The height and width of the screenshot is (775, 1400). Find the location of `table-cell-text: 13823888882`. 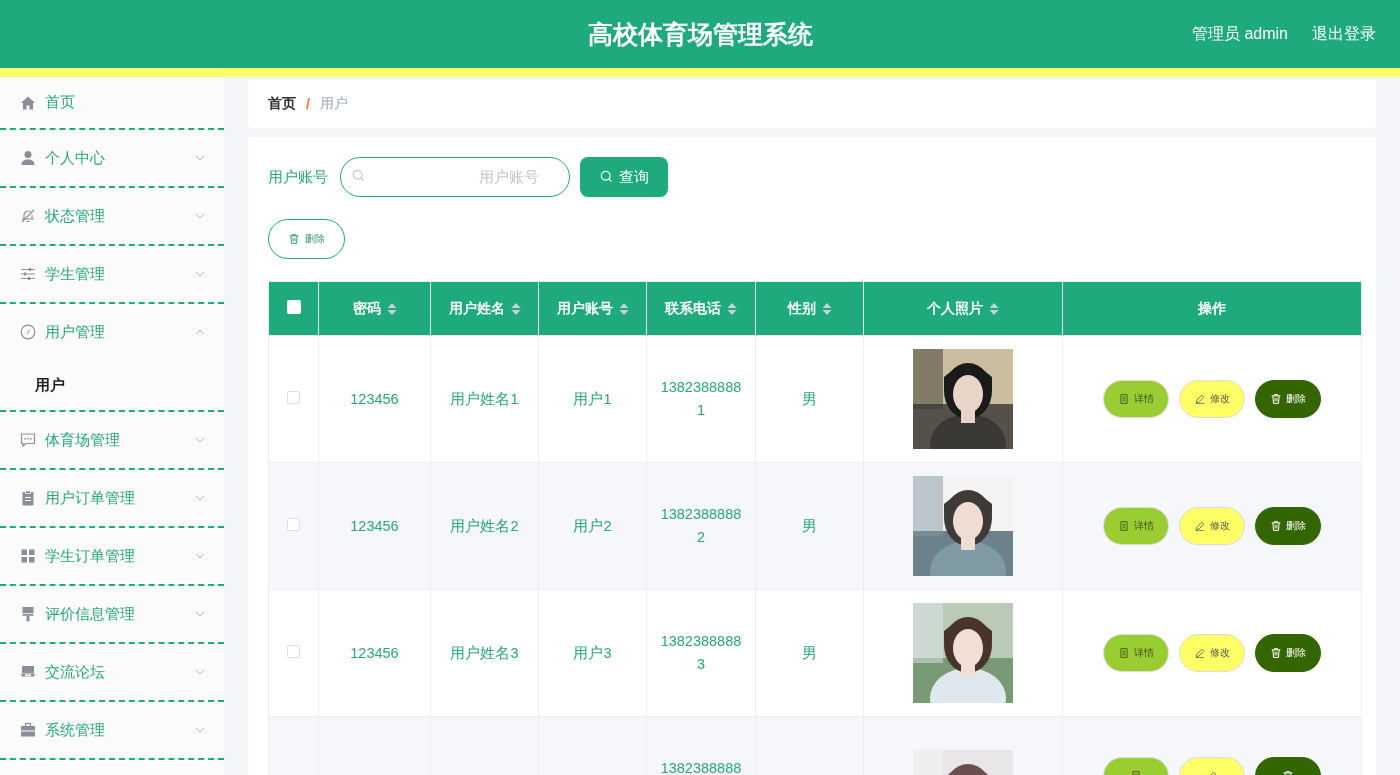

table-cell-text: 13823888882 is located at coordinates (701, 526).